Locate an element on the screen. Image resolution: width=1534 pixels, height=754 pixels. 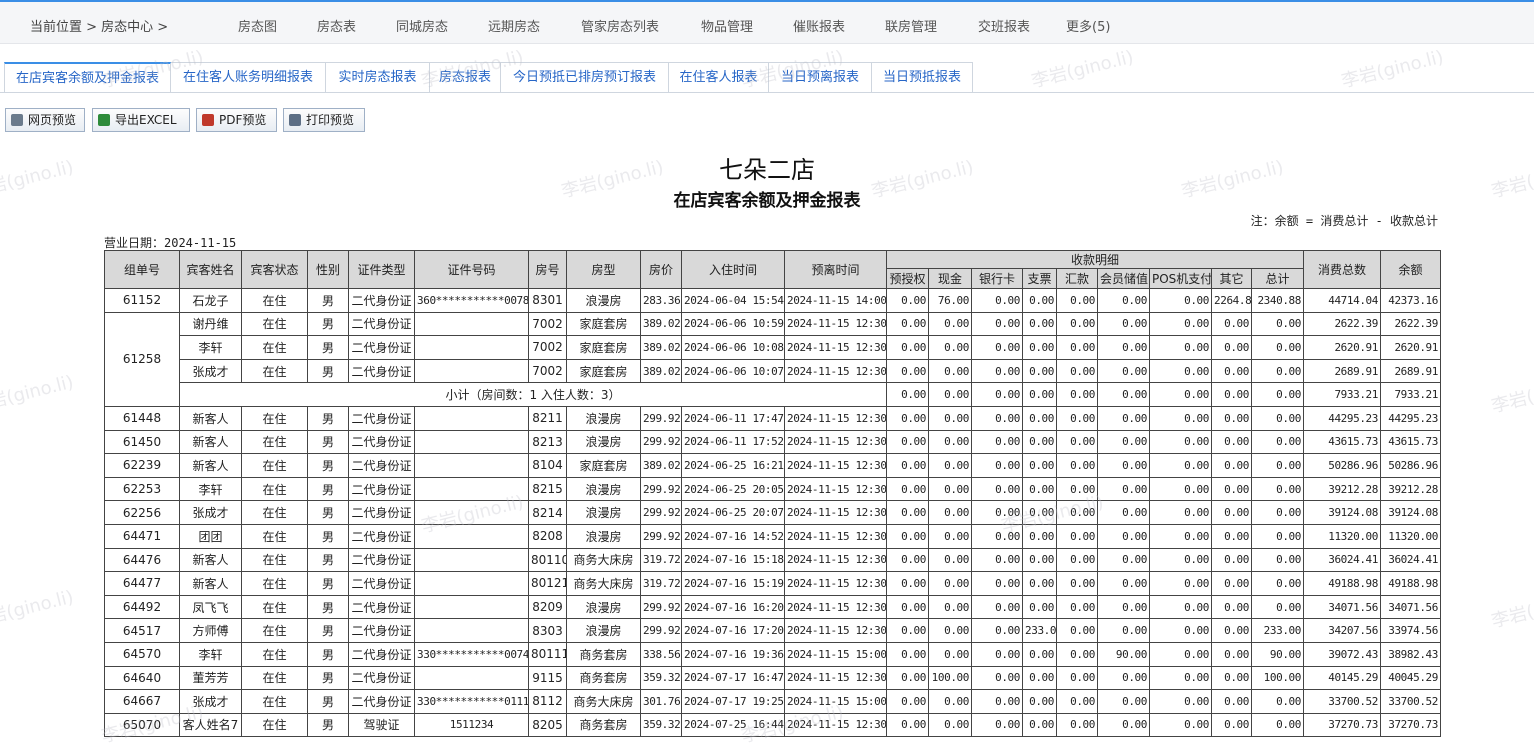
room-price-cell: 319.72 is located at coordinates (661, 560).